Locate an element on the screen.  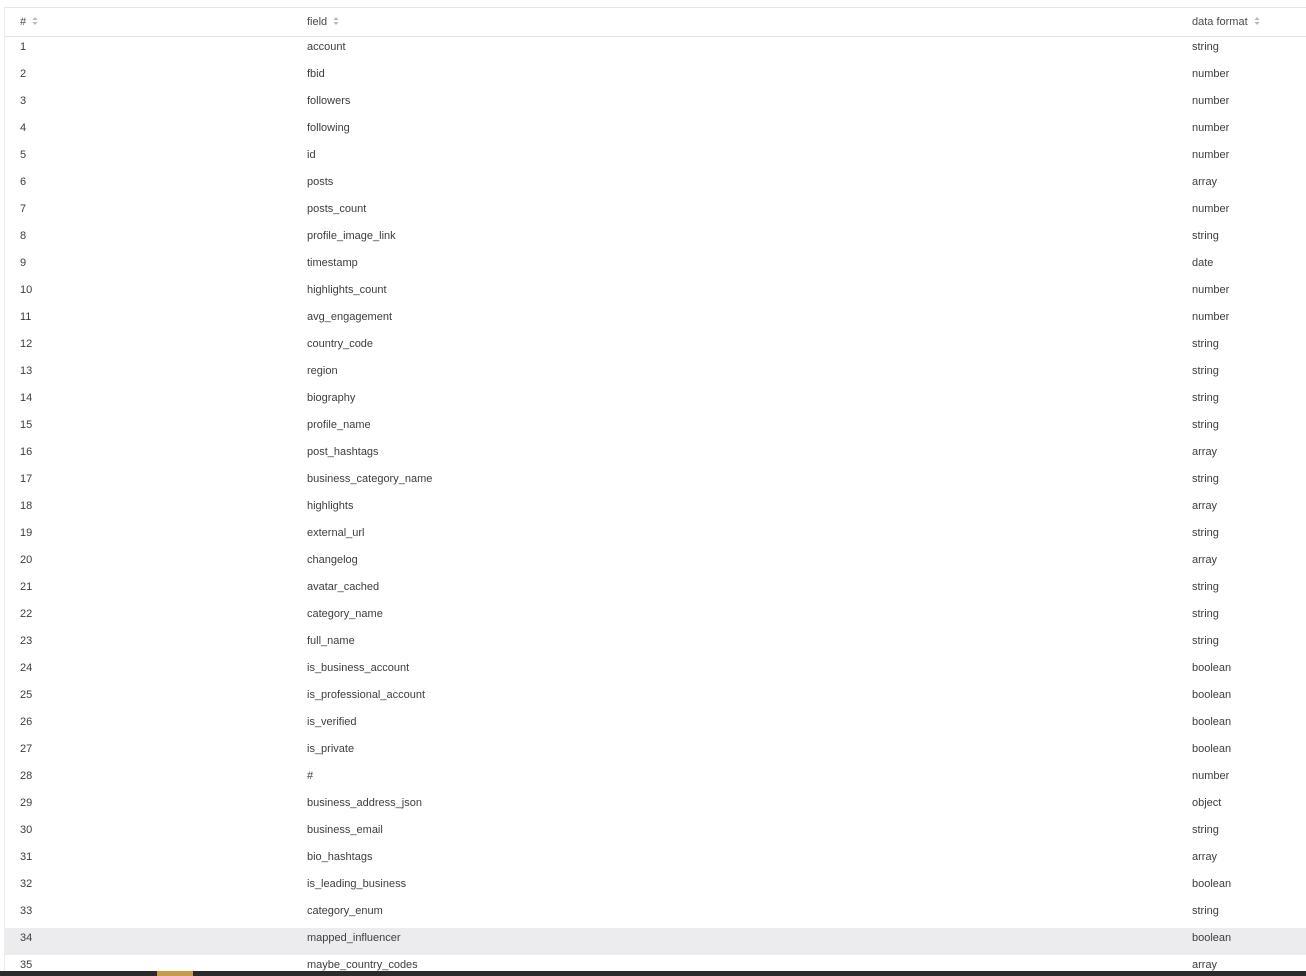
field-name-cell: business_category_name is located at coordinates (370, 479).